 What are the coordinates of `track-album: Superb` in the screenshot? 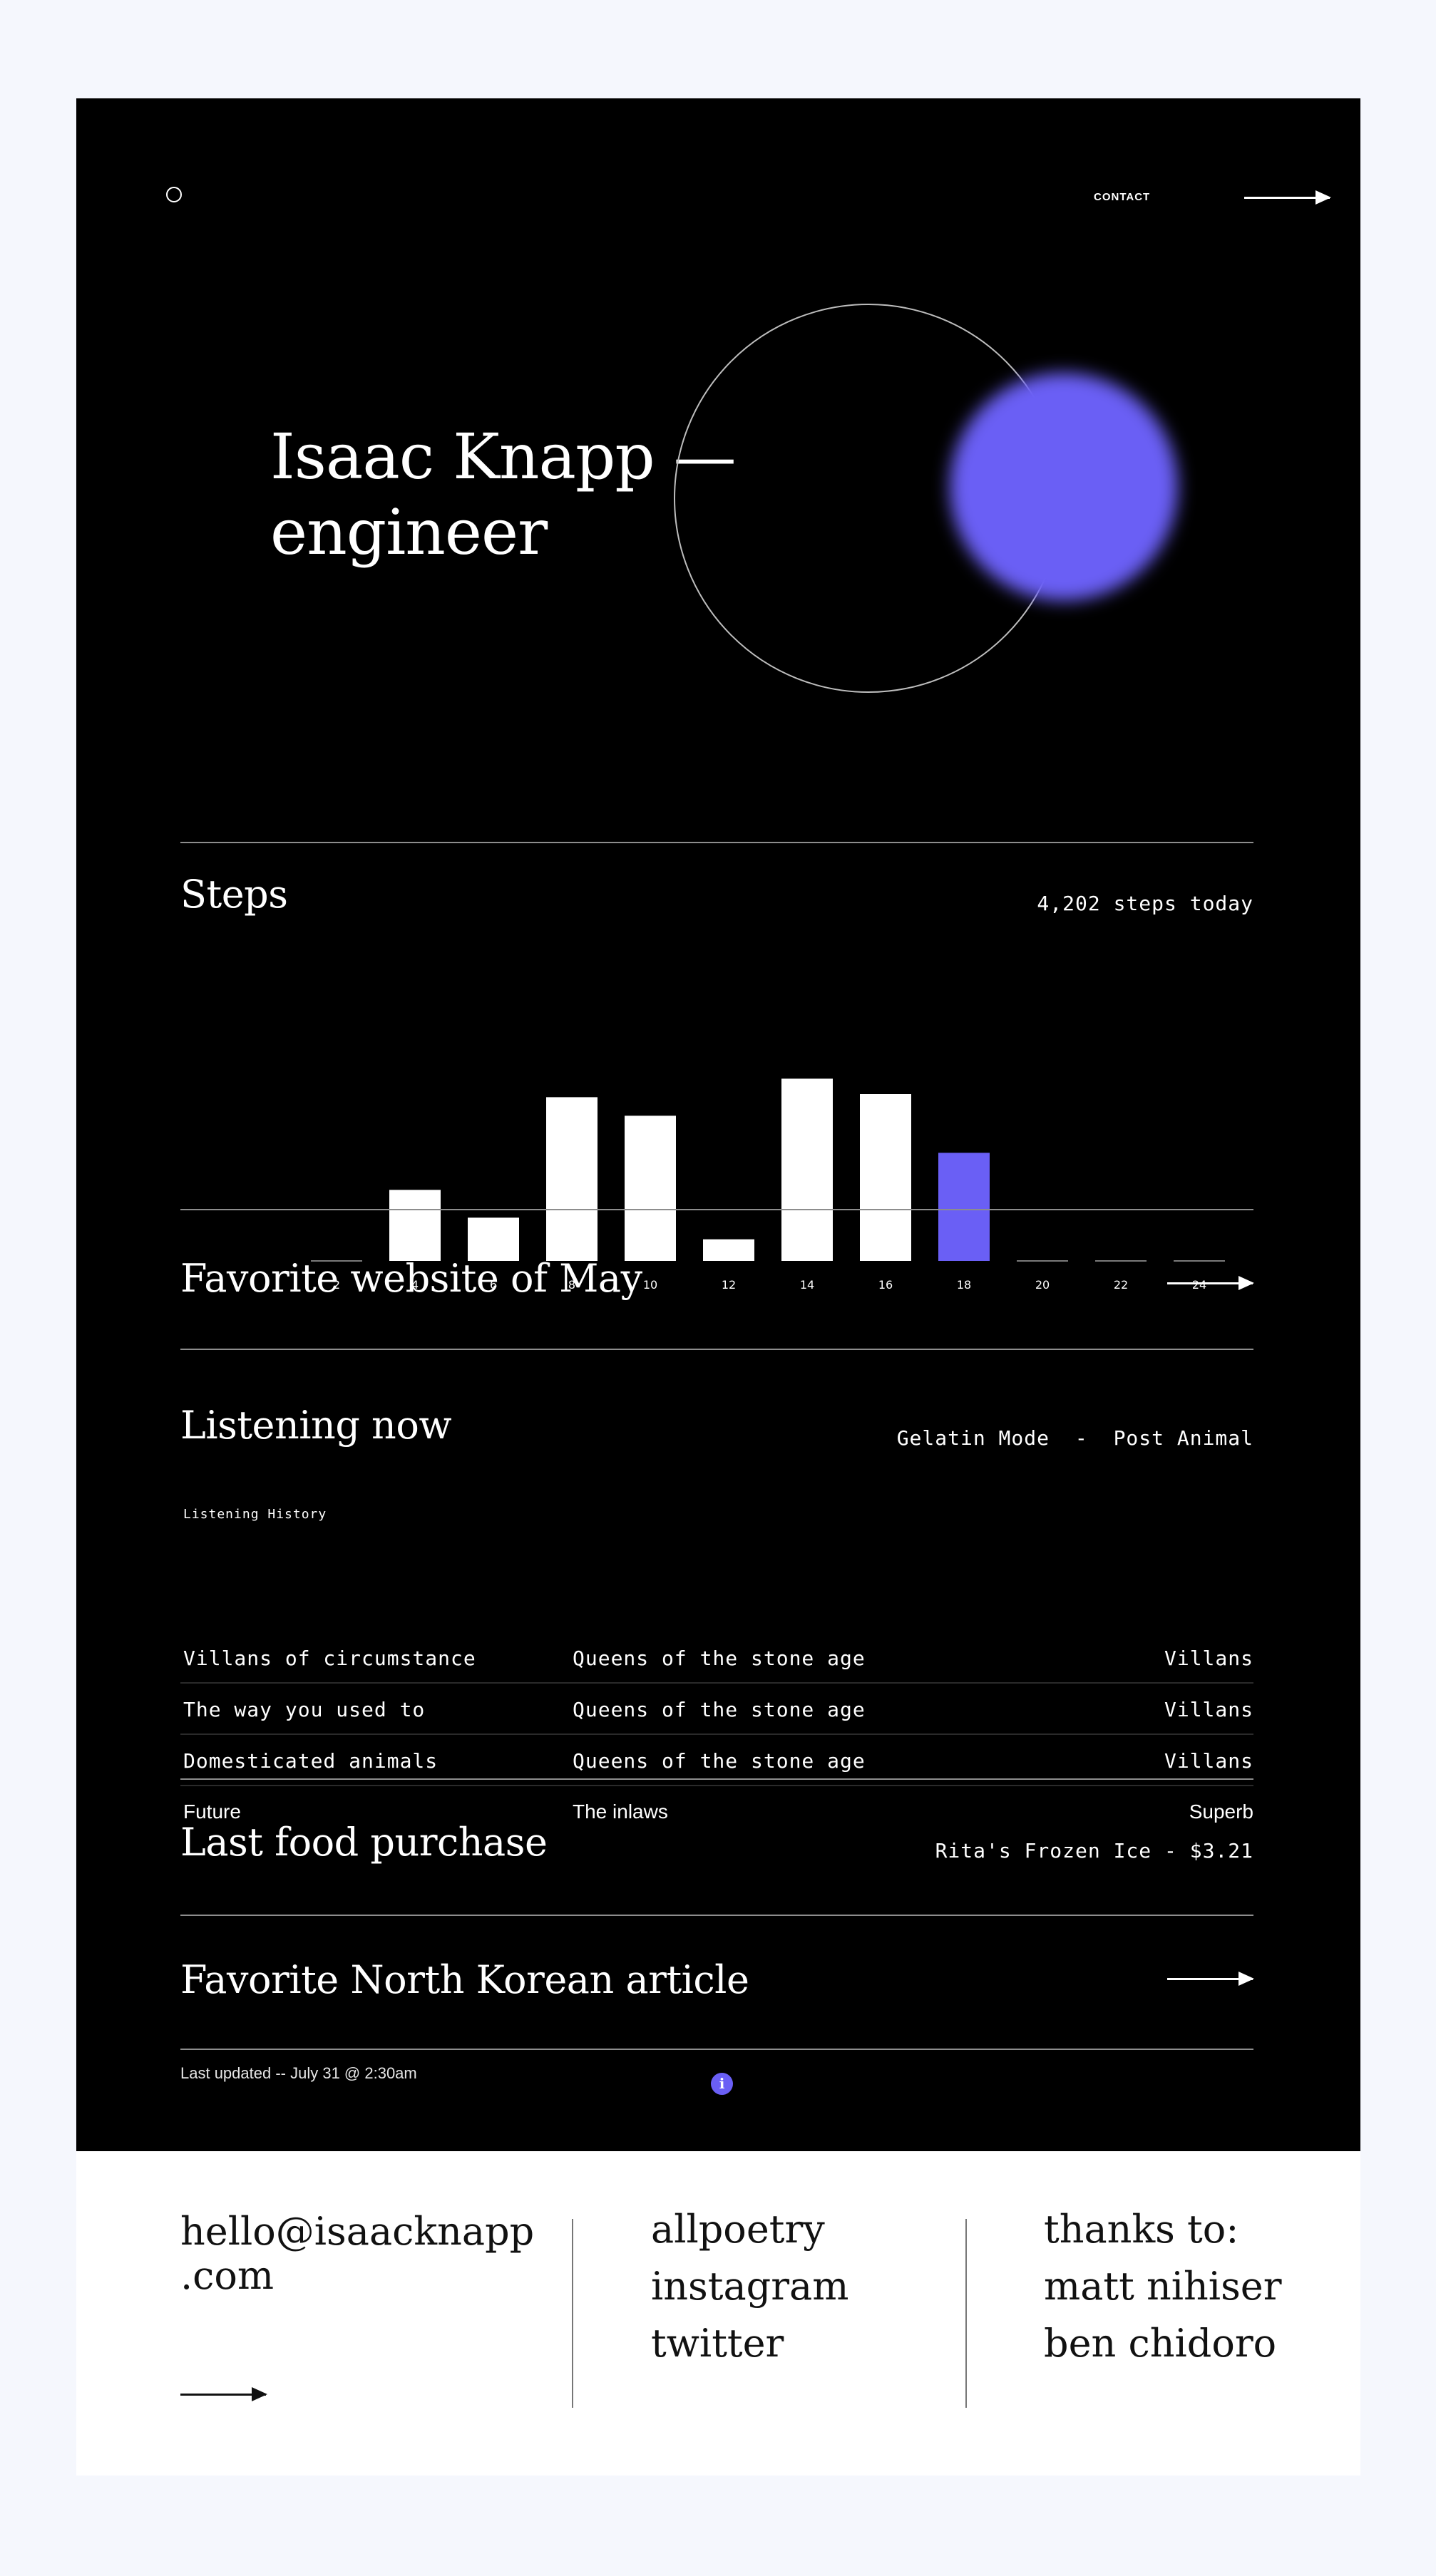 It's located at (1221, 1811).